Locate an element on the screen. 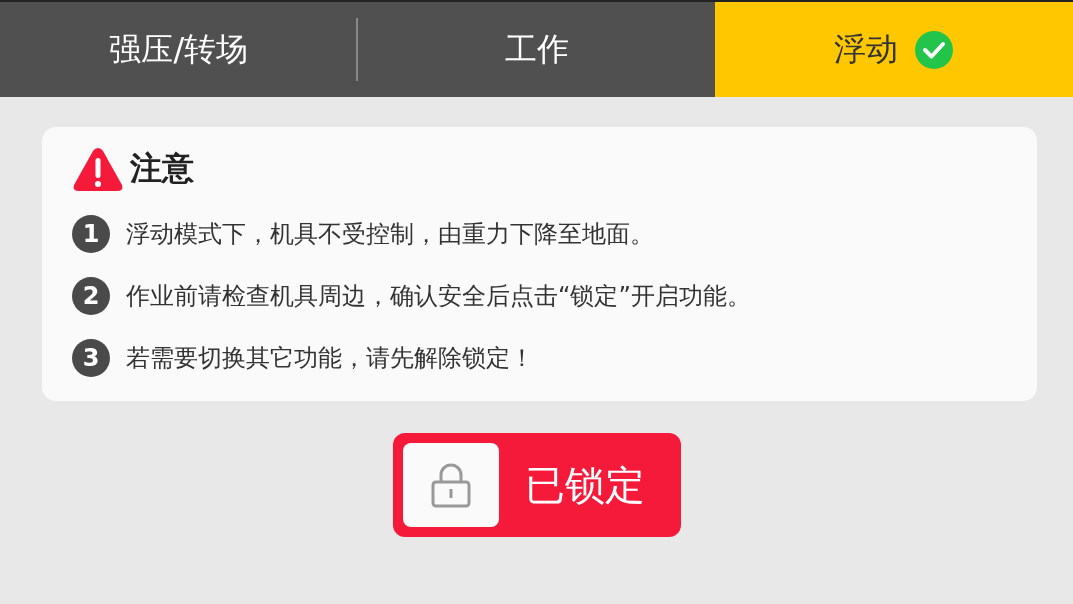 The height and width of the screenshot is (604, 1073). tab: 强压/转场 is located at coordinates (179, 49).